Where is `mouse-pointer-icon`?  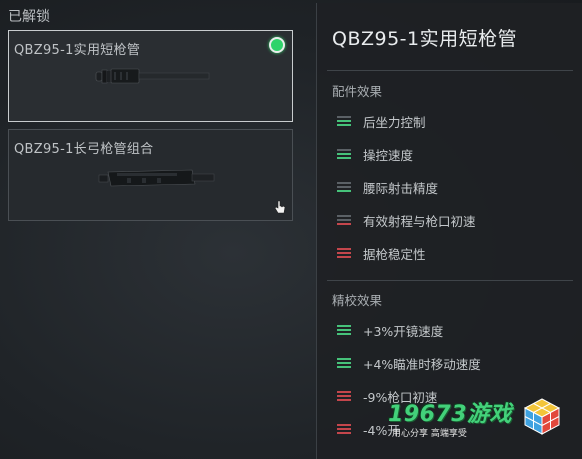
mouse-pointer-icon is located at coordinates (280, 207).